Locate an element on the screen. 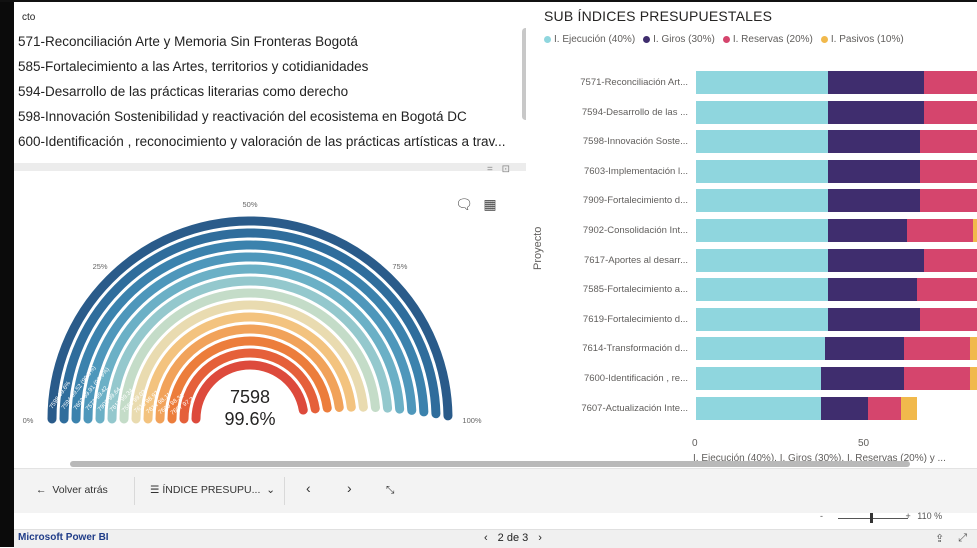 The width and height of the screenshot is (977, 548). page-menu-button: ☰ ÍNDICE PRESUPU... ⌄ is located at coordinates (212, 490).